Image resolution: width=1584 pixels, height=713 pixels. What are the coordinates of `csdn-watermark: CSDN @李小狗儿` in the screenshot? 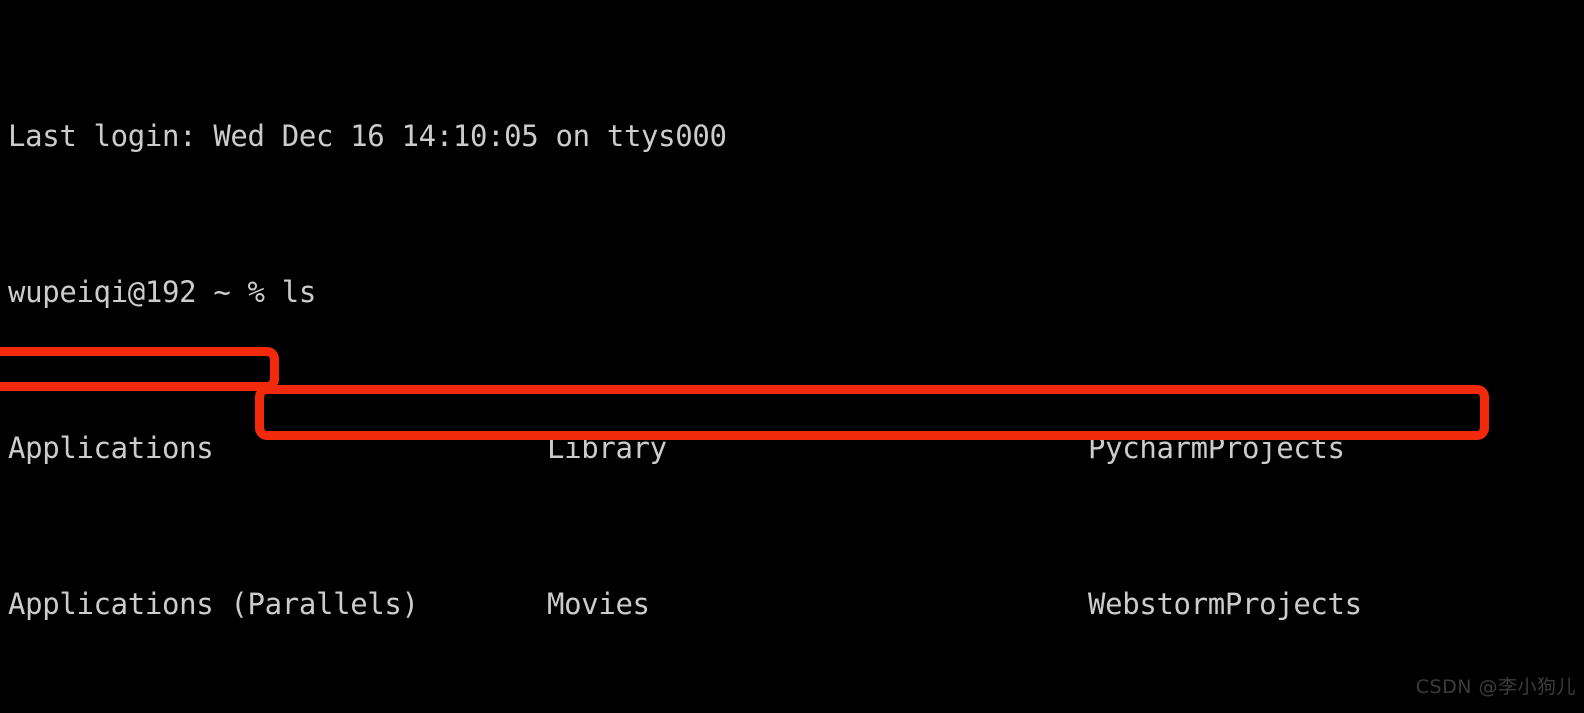 It's located at (1495, 687).